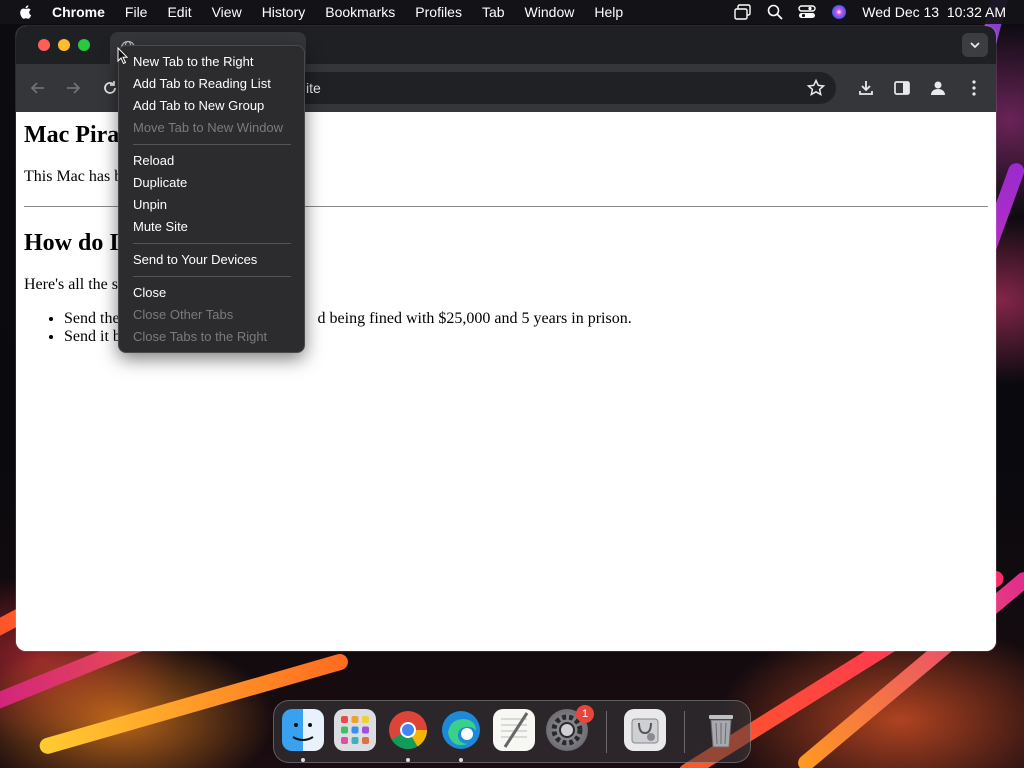 The height and width of the screenshot is (768, 1024). I want to click on dock: 1, so click(512, 731).